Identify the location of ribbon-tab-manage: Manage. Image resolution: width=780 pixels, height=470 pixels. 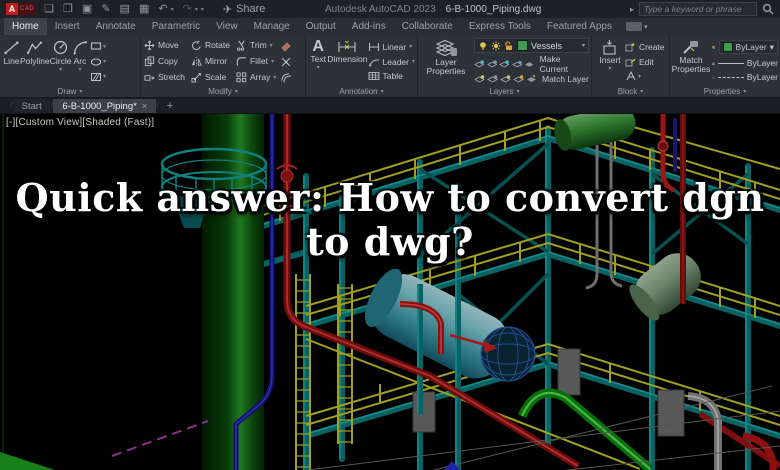
(272, 26).